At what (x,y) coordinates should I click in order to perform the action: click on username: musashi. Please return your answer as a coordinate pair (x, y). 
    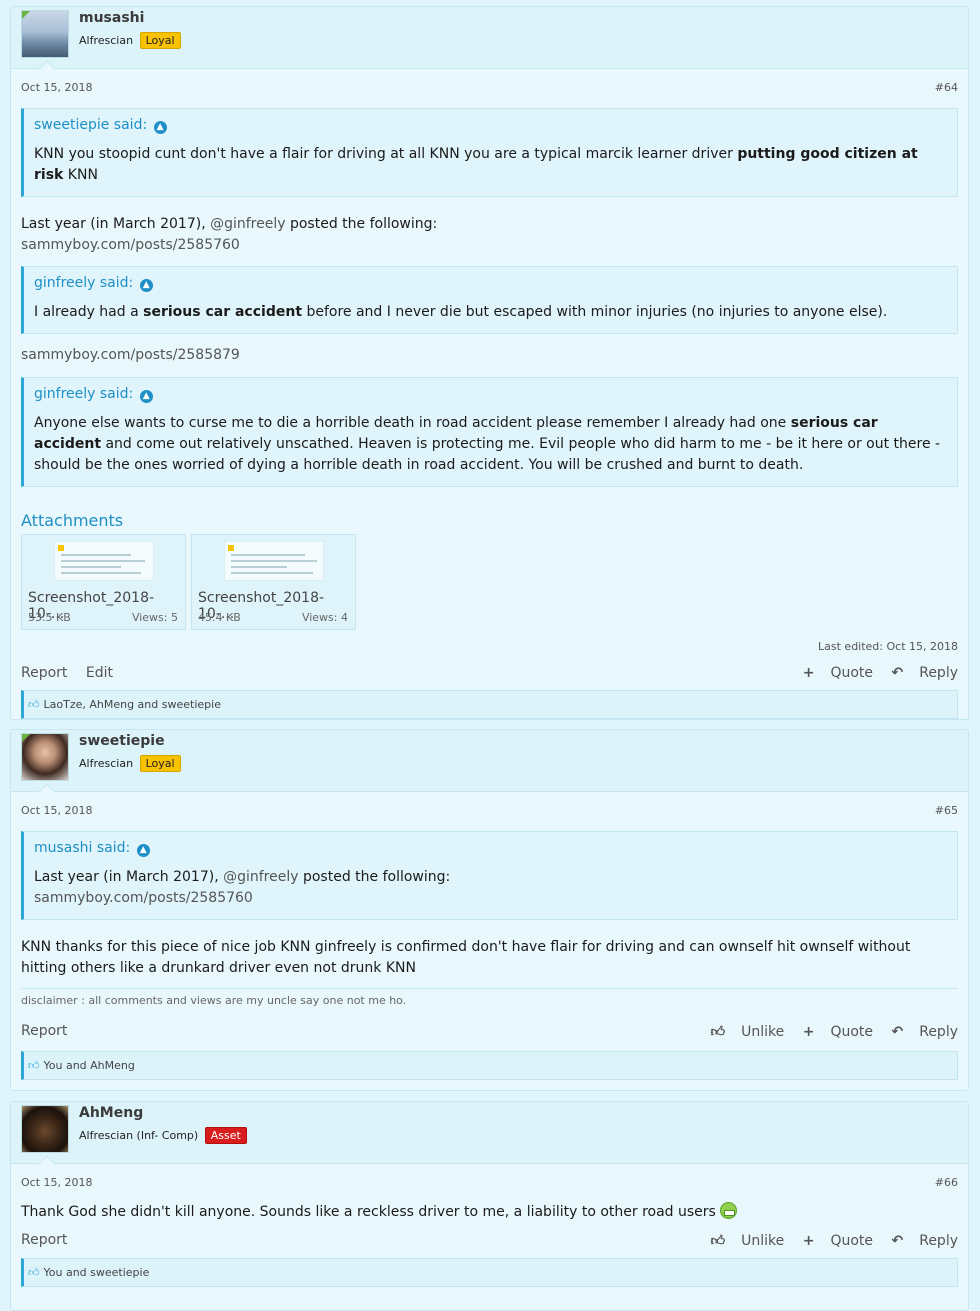
    Looking at the image, I should click on (111, 18).